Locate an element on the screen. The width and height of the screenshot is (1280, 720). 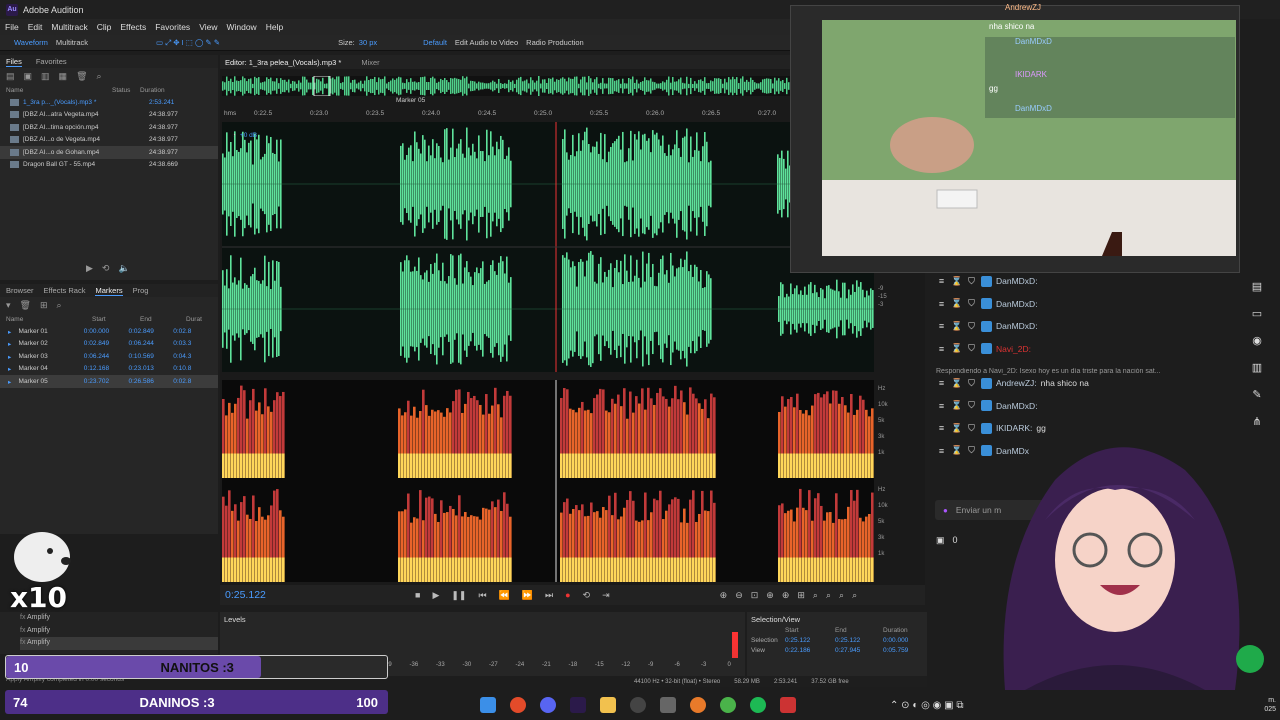
delete-icon: 🗑 is located at coordinates (81, 76).